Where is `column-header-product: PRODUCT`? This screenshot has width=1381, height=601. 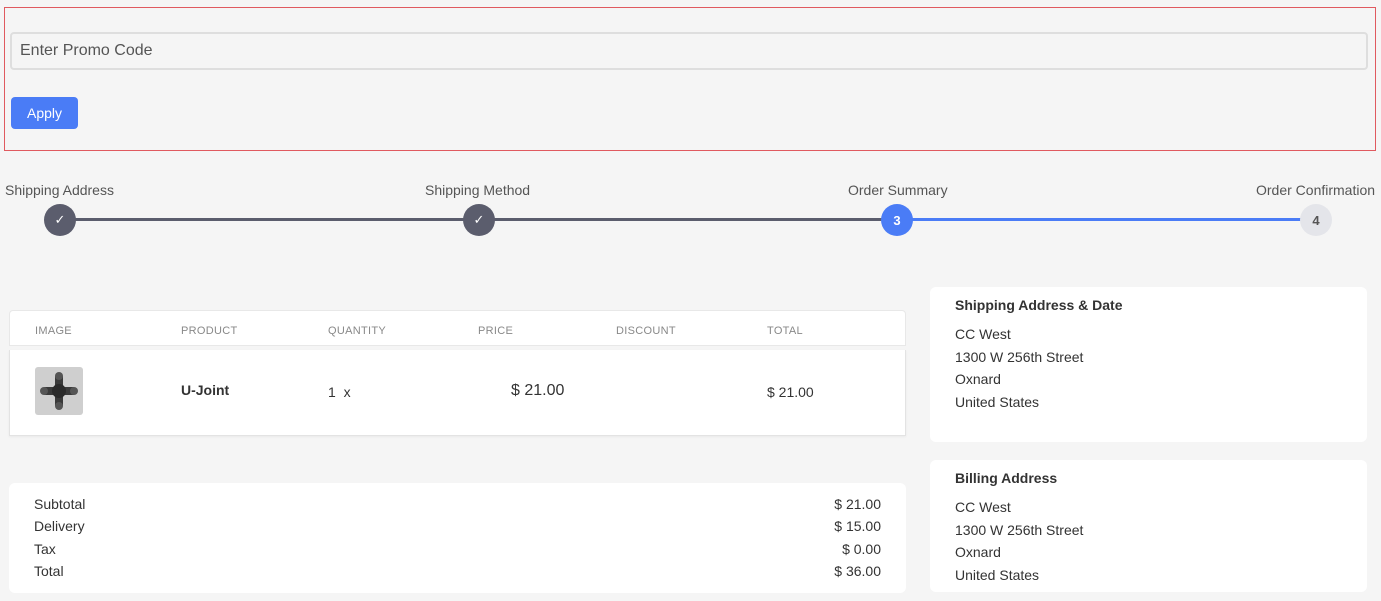
column-header-product: PRODUCT is located at coordinates (209, 331).